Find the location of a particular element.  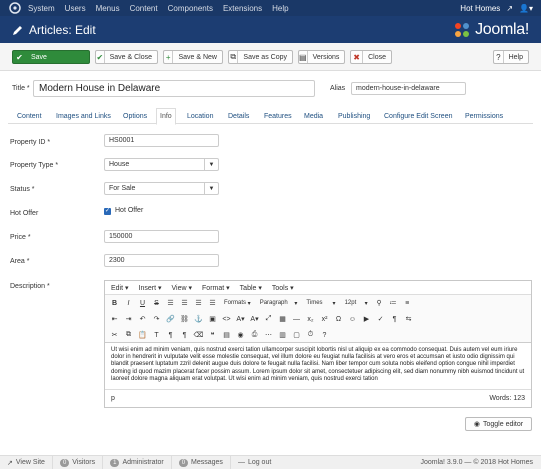

visitors-indicator: 0 Visitors is located at coordinates (78, 462).